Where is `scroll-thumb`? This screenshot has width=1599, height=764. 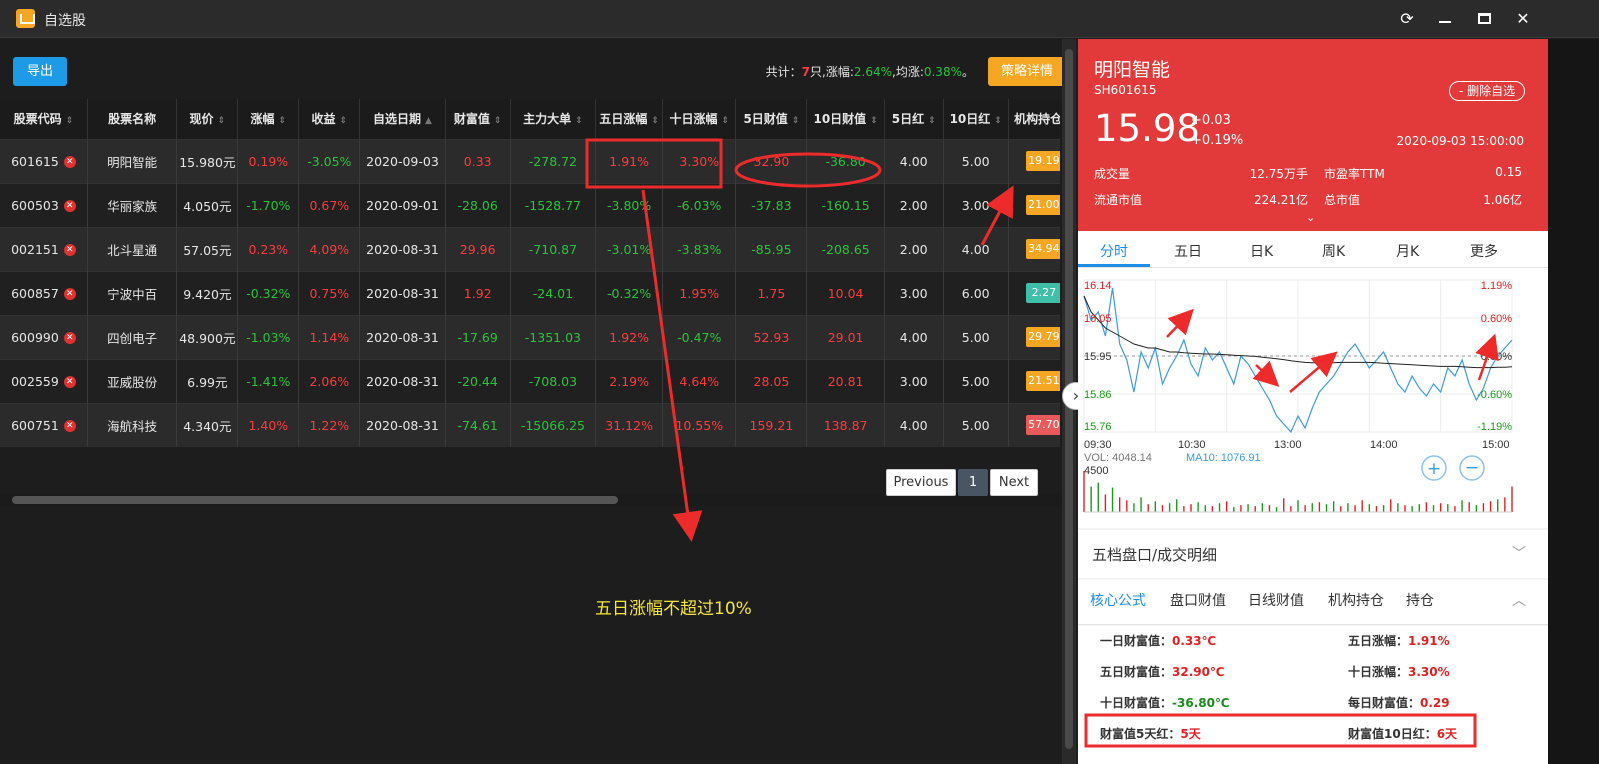 scroll-thumb is located at coordinates (315, 500).